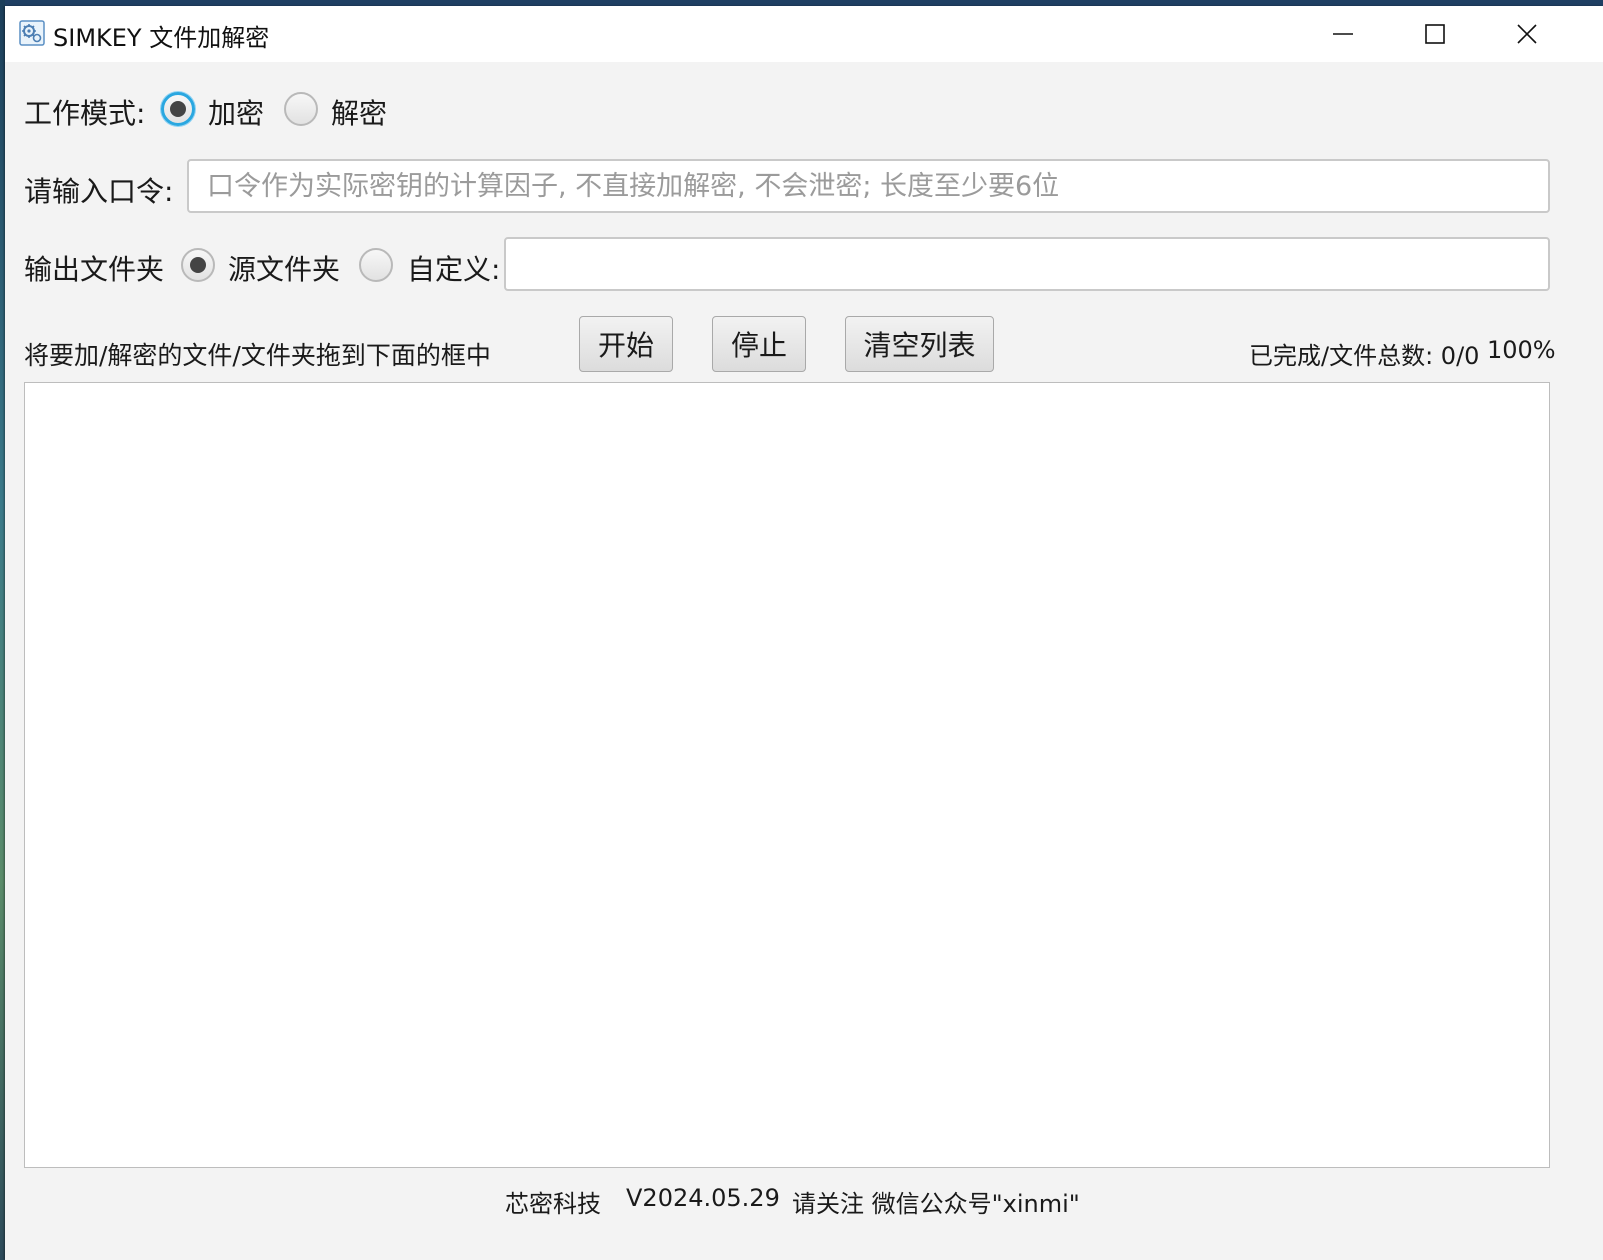  What do you see at coordinates (919, 344) in the screenshot?
I see `clear-list-button: 清空列表` at bounding box center [919, 344].